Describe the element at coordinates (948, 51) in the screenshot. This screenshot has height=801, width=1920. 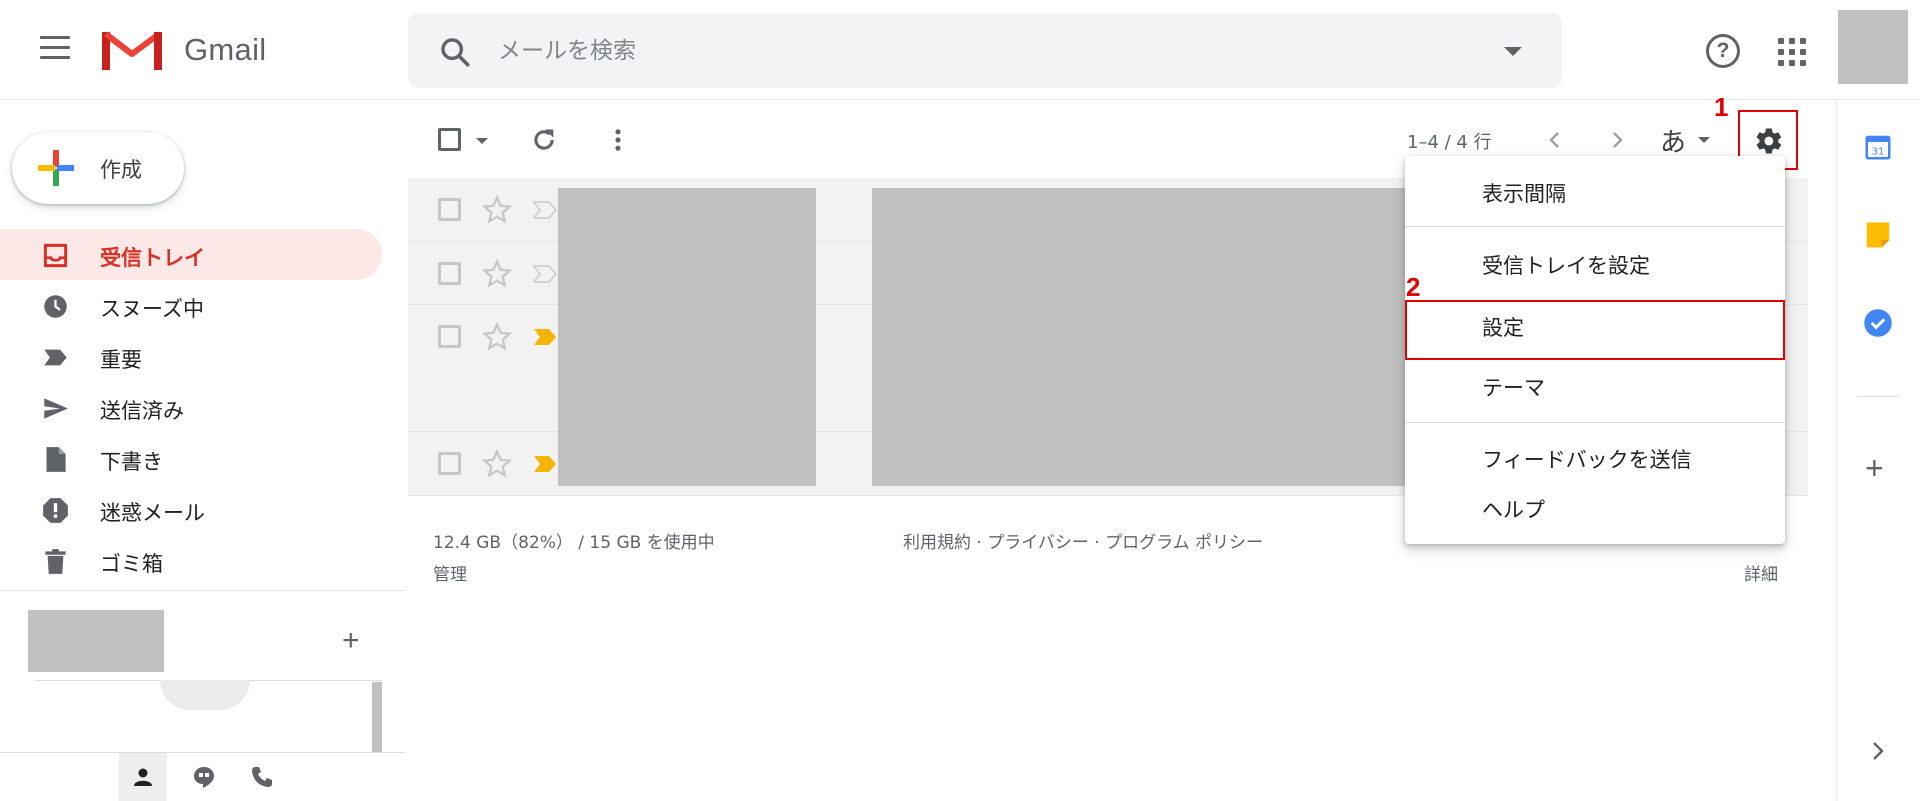
I see `search-input` at that location.